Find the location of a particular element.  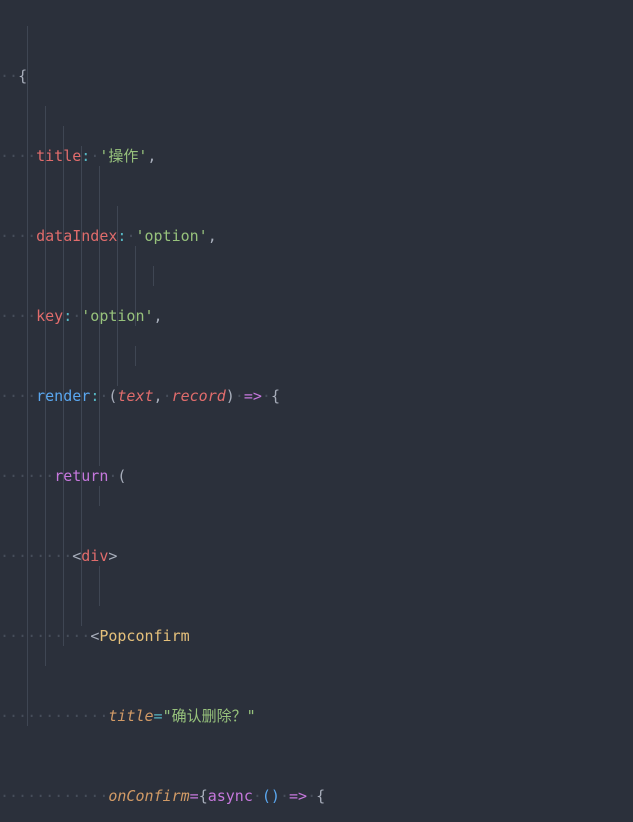

ws: ·· is located at coordinates (9, 76).